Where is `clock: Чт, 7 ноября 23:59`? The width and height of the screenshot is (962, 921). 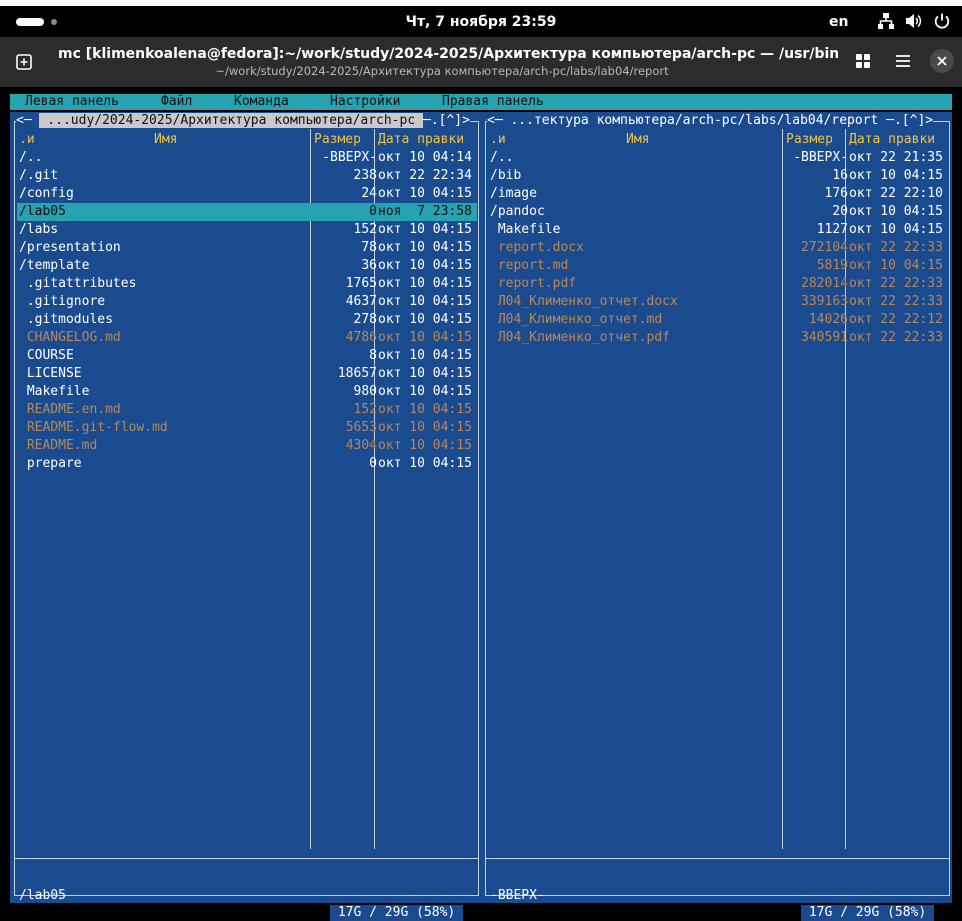 clock: Чт, 7 ноября 23:59 is located at coordinates (481, 22).